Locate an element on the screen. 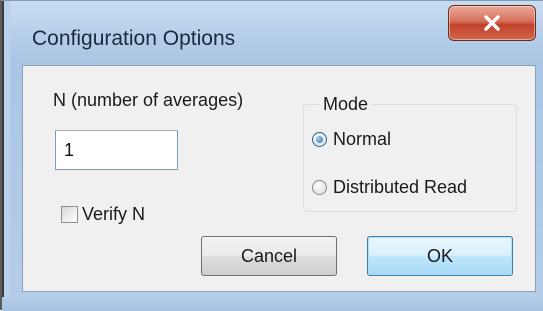 This screenshot has height=311, width=543. mode-groupbox: Mode Normal Distributed Read is located at coordinates (410, 153).